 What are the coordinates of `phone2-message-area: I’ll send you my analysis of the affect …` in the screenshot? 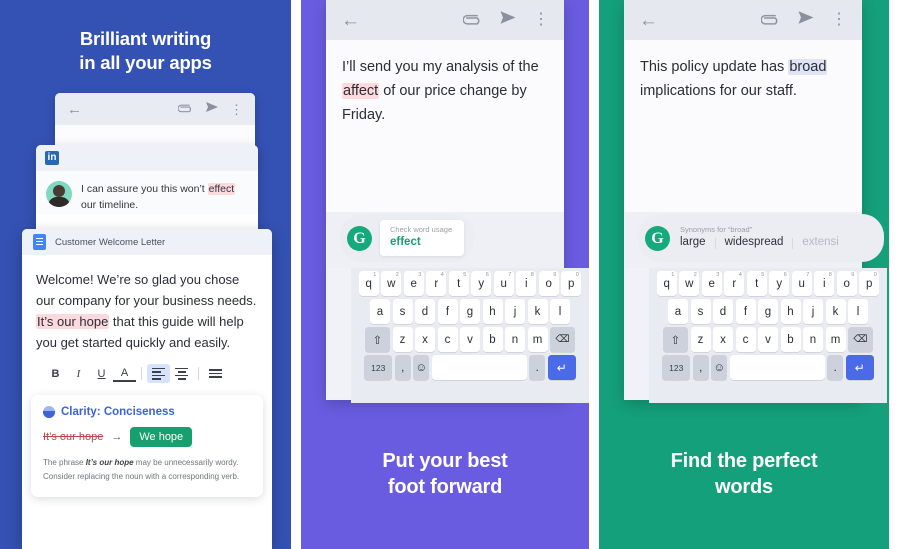 It's located at (445, 133).